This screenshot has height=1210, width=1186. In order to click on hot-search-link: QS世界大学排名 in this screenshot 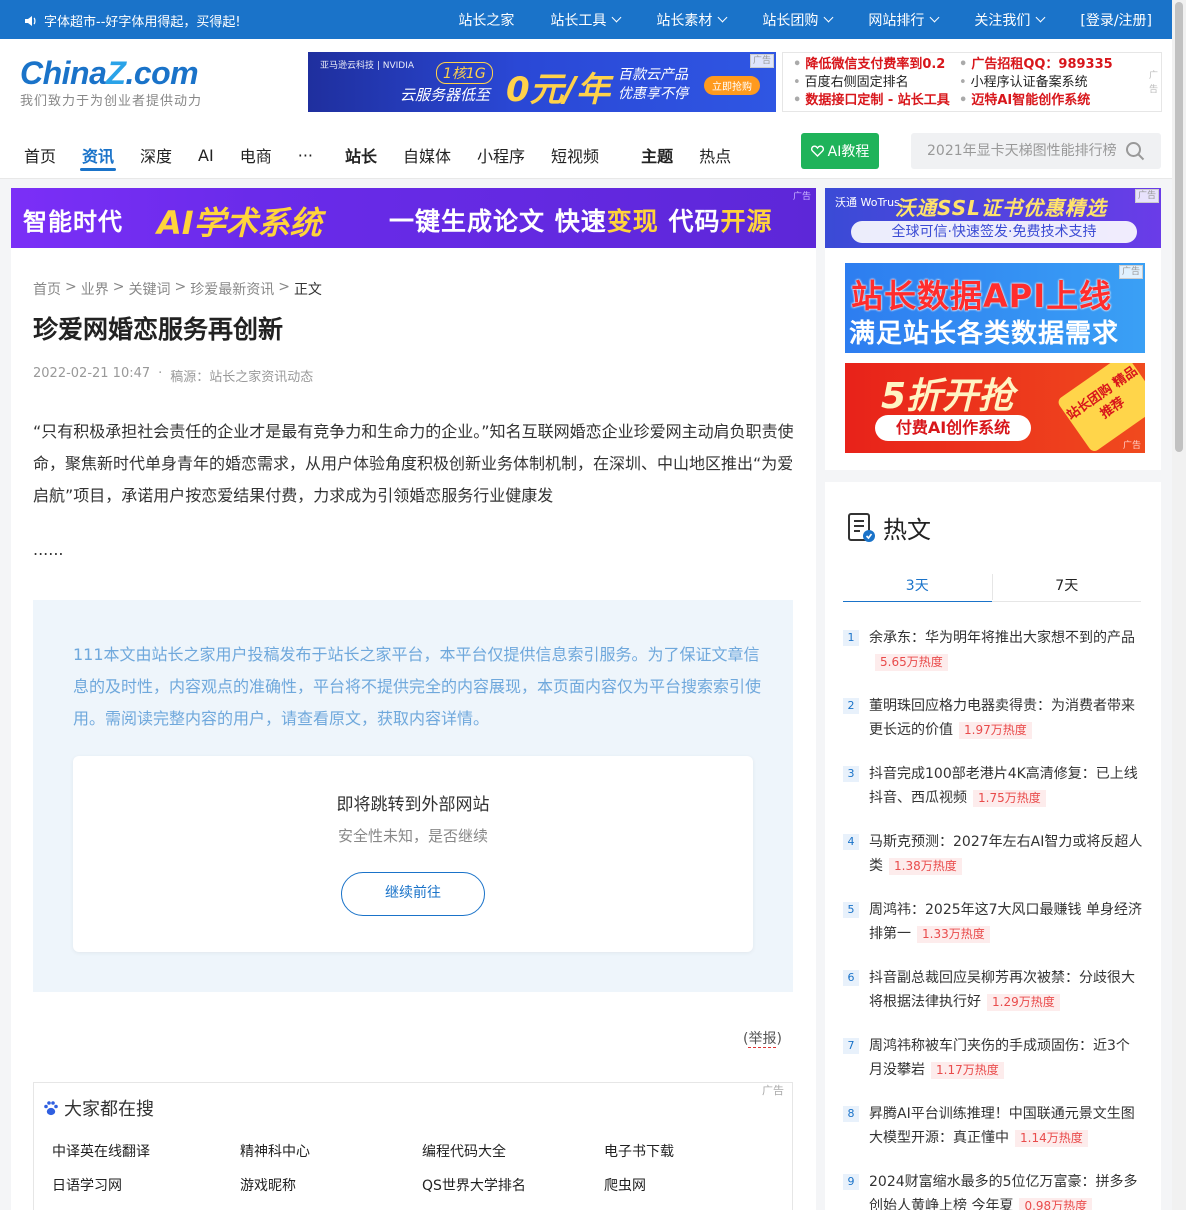, I will do `click(513, 1185)`.